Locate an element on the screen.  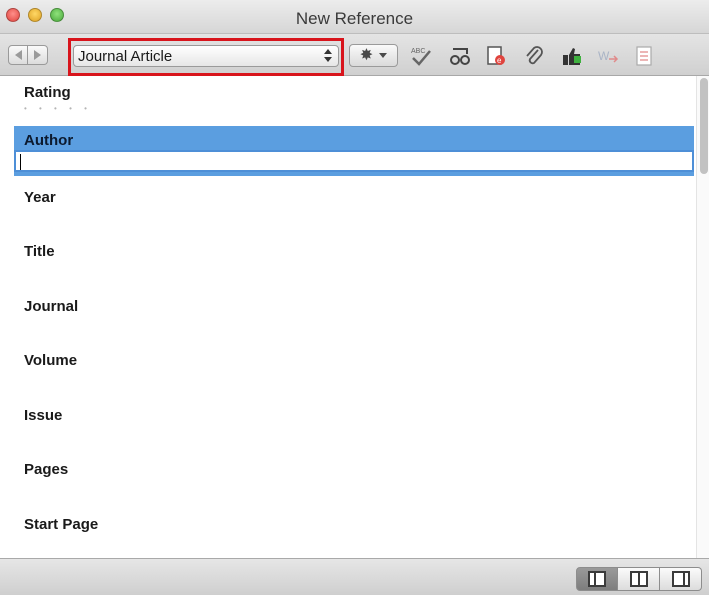
cite-in-word-button: W is located at coordinates (608, 56).